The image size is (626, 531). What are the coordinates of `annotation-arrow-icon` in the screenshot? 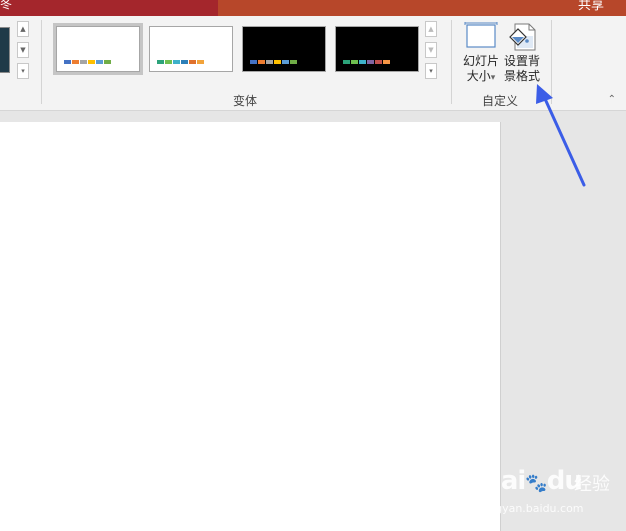 It's located at (561, 135).